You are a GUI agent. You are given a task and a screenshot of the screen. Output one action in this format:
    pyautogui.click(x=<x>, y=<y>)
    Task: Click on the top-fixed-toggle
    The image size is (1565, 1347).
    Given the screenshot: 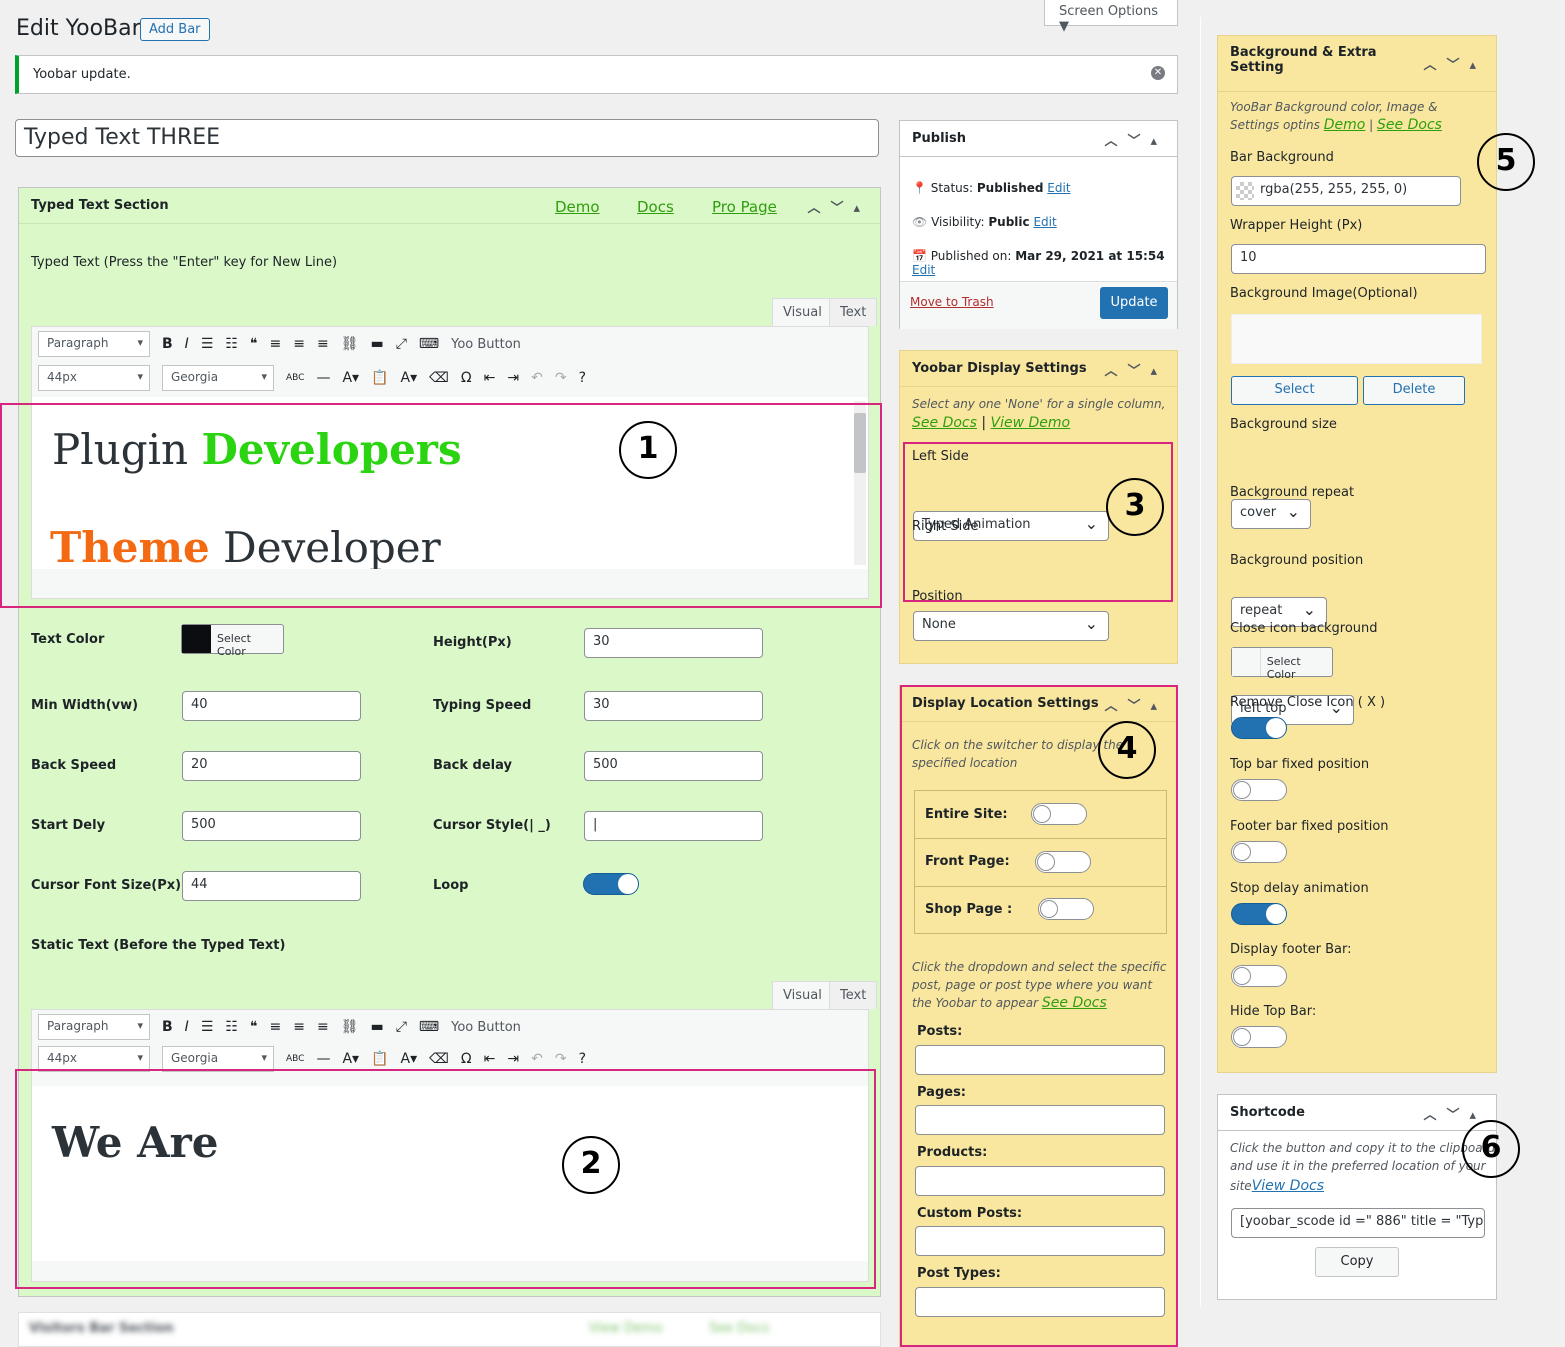 What is the action you would take?
    pyautogui.click(x=1259, y=790)
    